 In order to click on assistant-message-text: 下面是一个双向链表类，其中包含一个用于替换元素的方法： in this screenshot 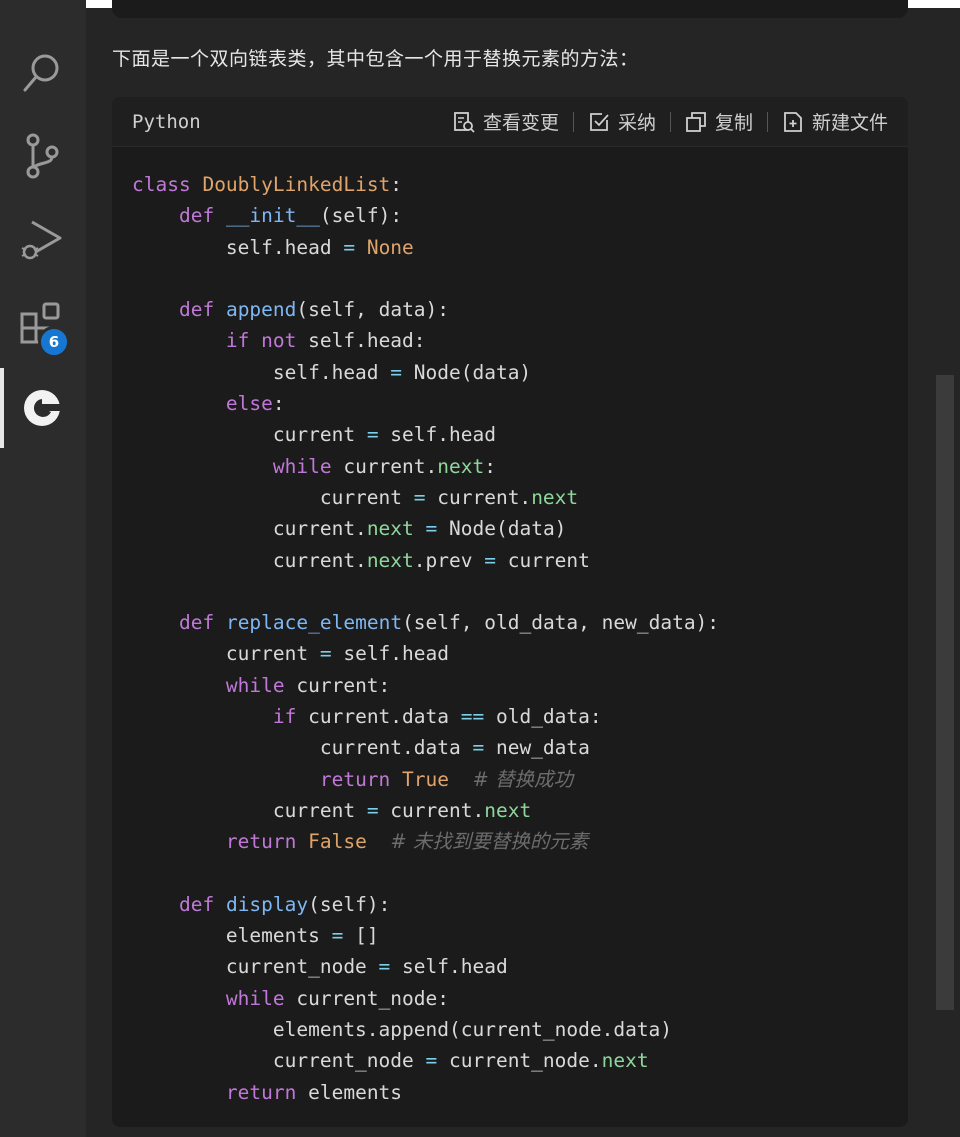, I will do `click(375, 59)`.